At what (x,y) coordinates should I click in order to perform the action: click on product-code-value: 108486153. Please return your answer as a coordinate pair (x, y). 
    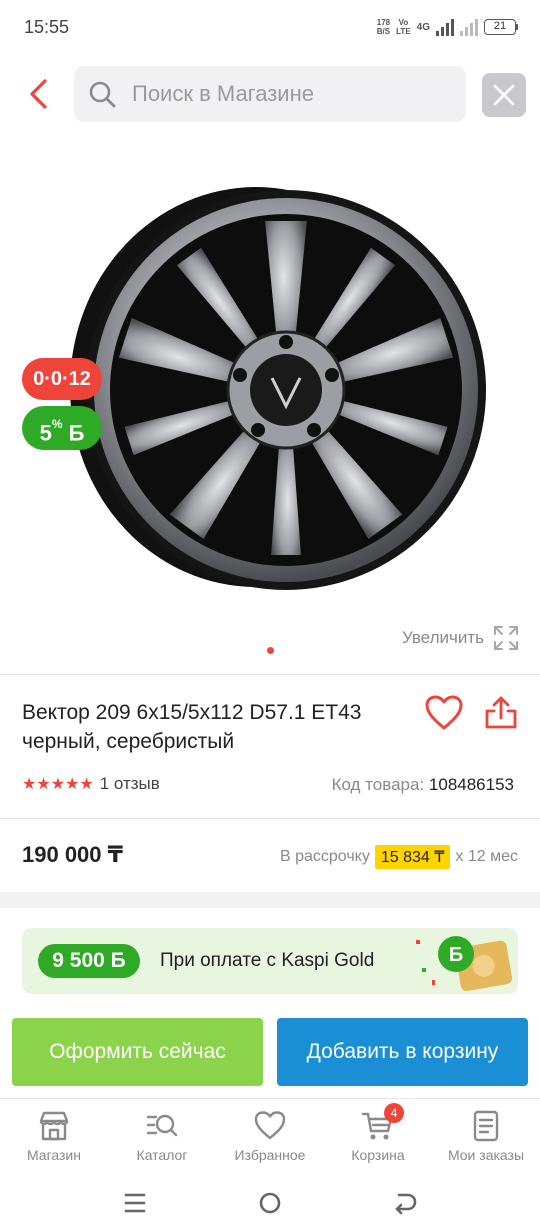
    Looking at the image, I should click on (471, 784).